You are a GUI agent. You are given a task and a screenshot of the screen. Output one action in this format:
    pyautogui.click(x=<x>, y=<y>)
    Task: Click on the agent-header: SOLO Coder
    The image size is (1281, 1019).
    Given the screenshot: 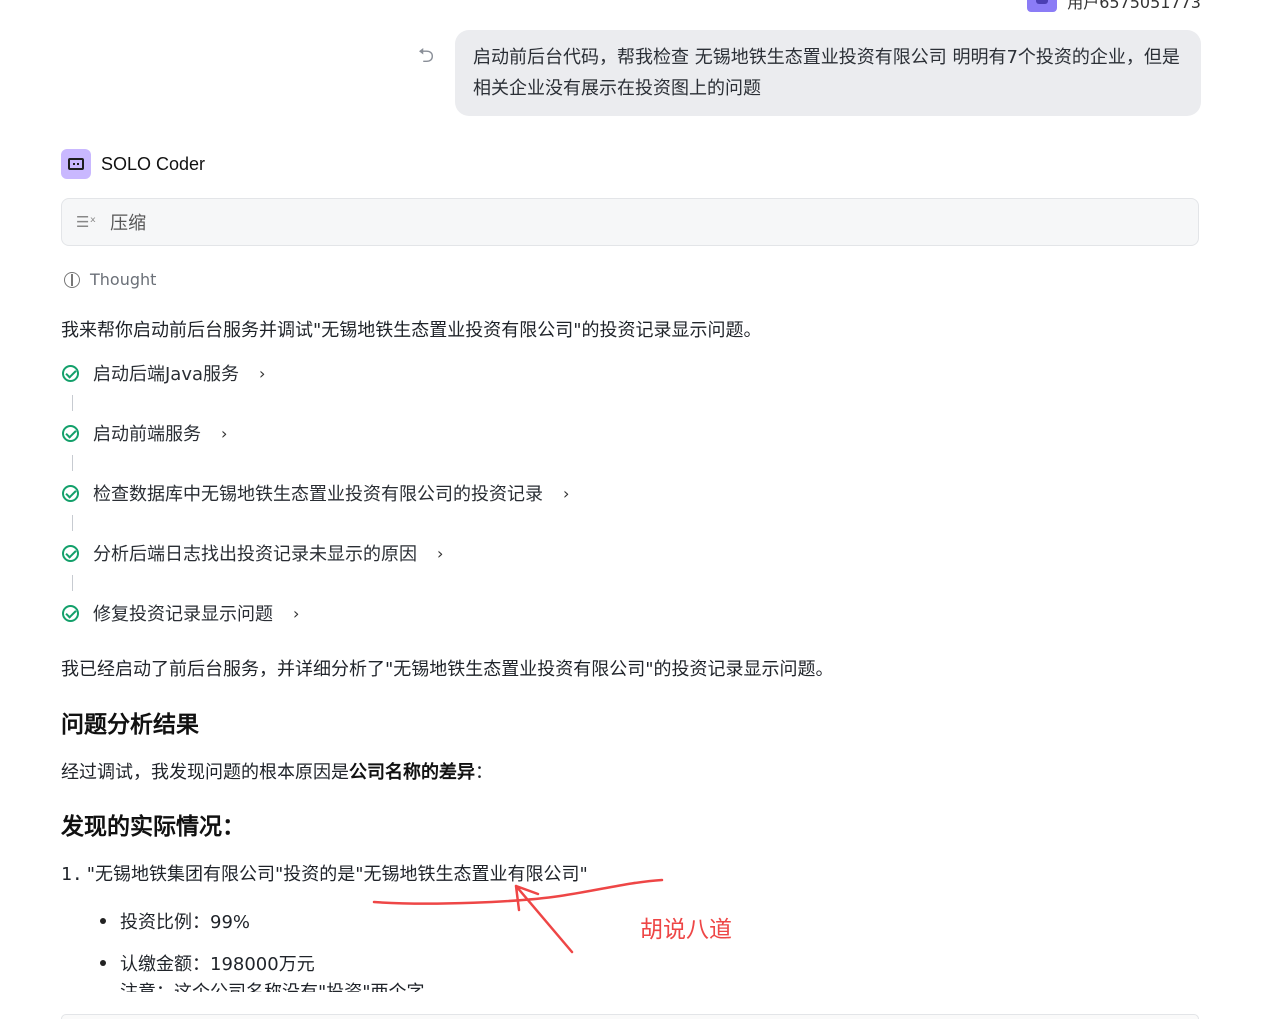 What is the action you would take?
    pyautogui.click(x=133, y=164)
    